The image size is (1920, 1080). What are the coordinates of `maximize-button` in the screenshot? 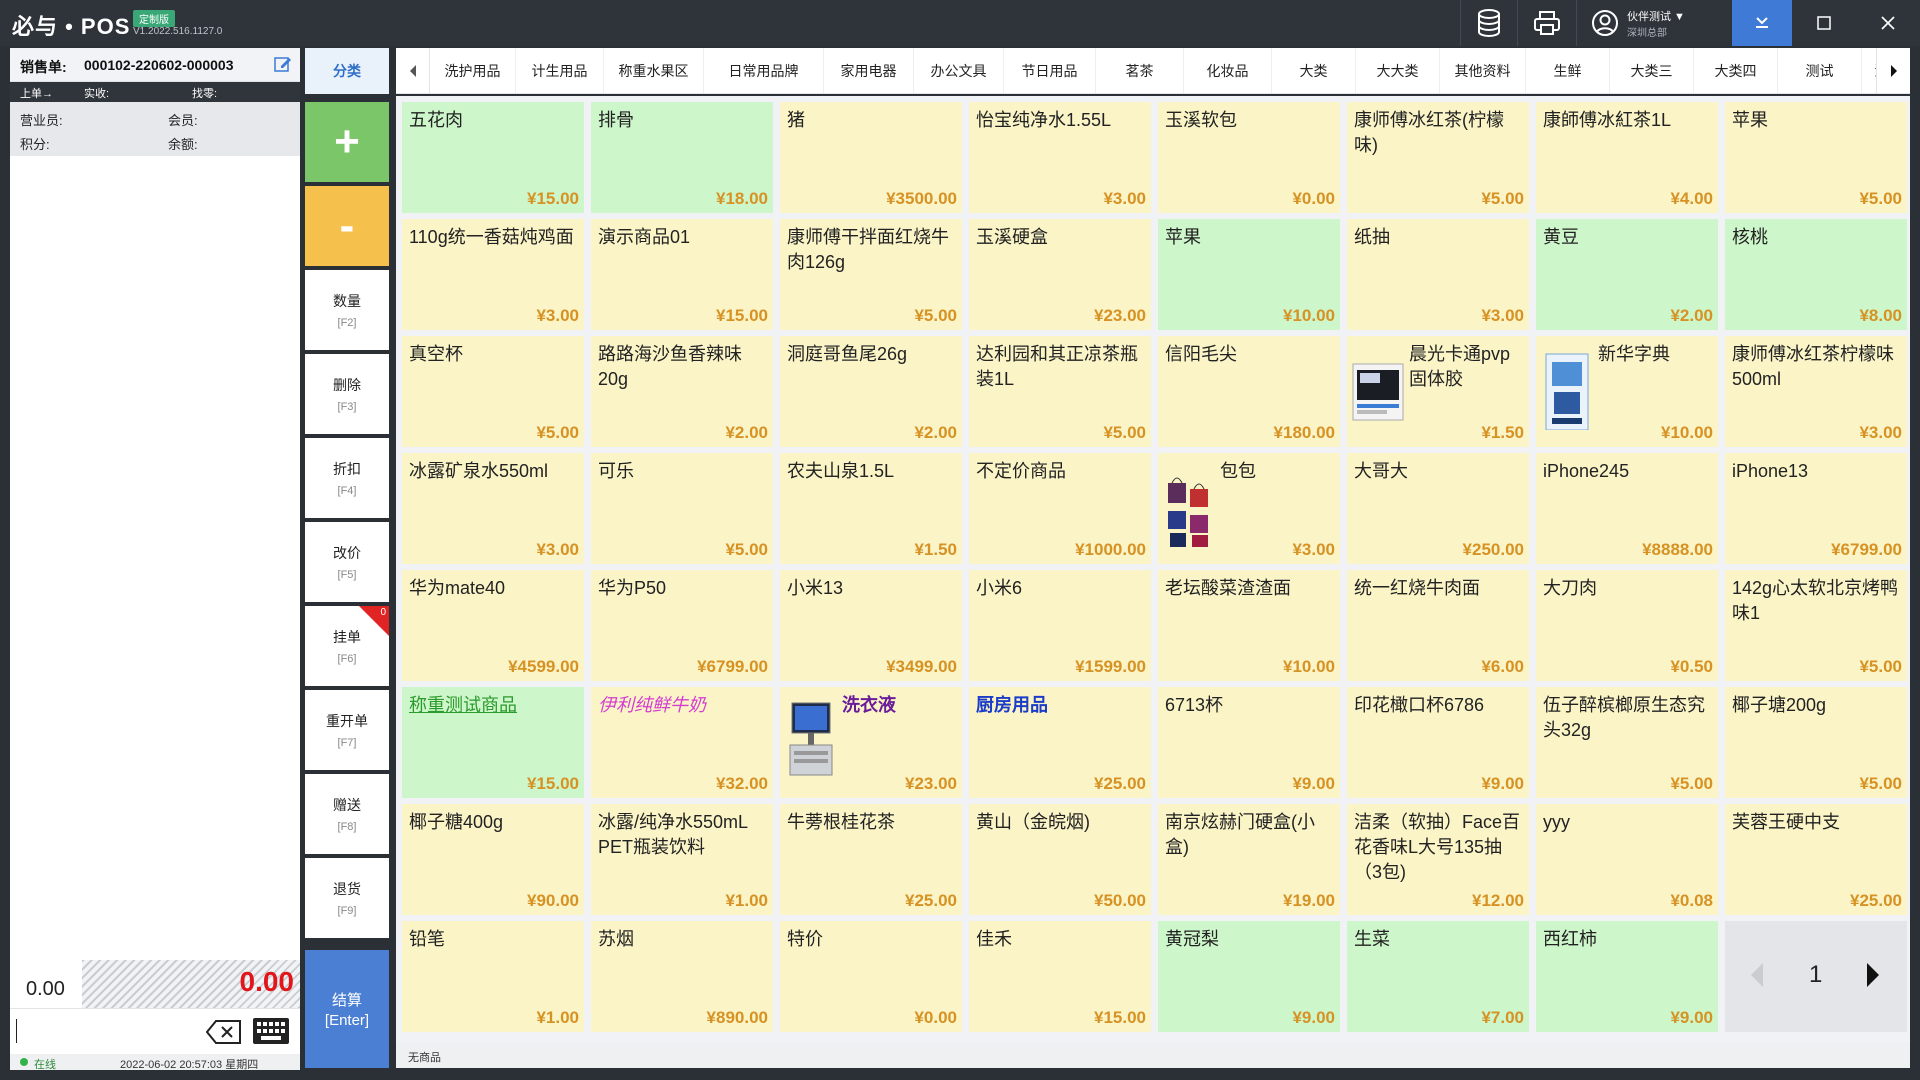 It's located at (1824, 23).